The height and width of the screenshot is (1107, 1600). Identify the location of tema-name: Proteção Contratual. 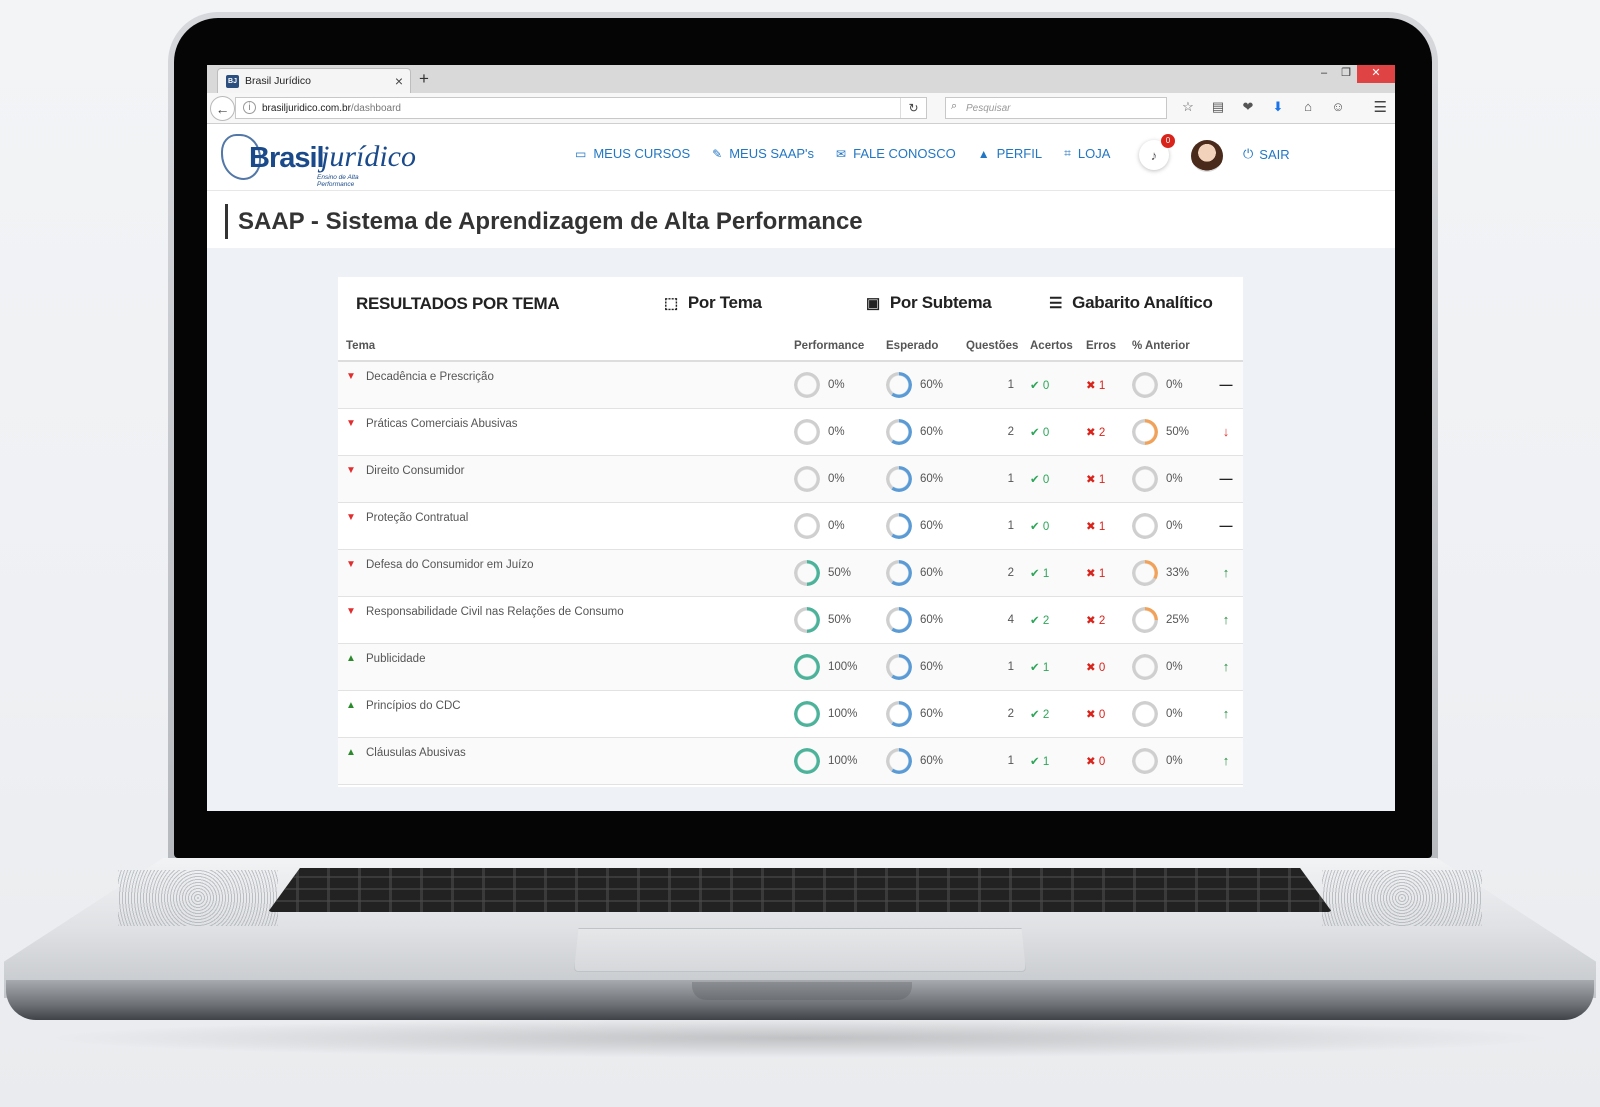
(417, 518).